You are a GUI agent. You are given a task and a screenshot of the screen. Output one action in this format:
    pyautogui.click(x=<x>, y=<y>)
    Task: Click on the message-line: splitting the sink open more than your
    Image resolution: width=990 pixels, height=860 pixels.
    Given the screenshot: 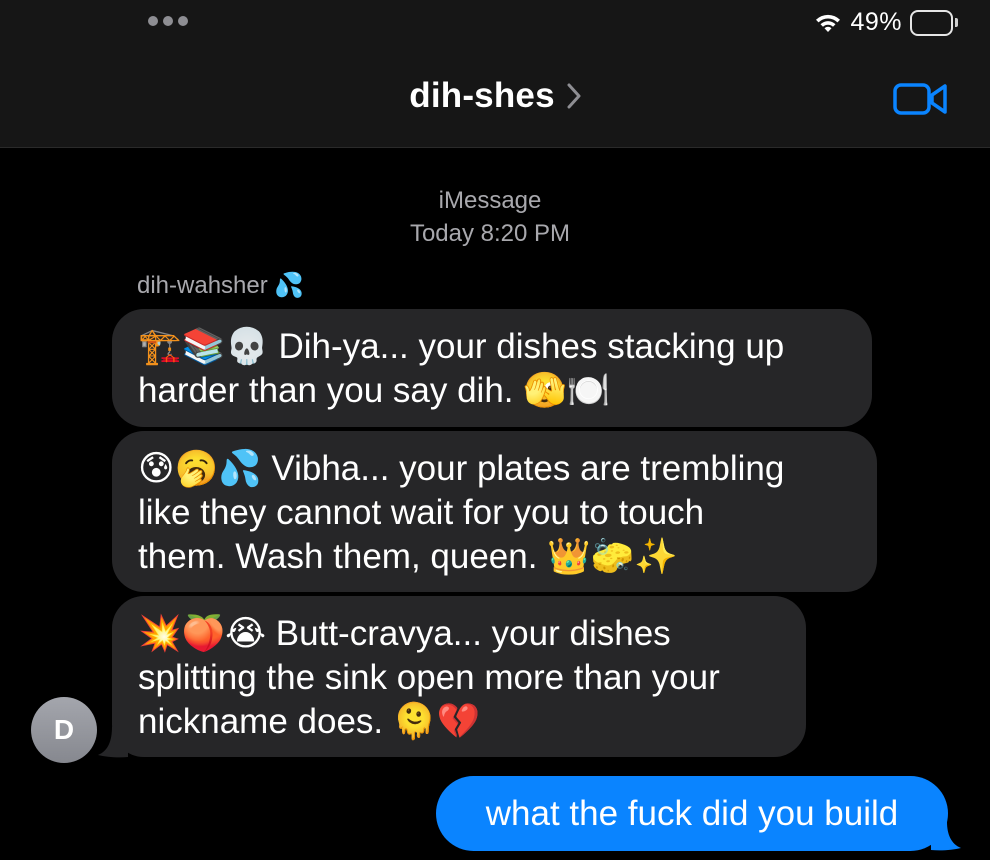 What is the action you would take?
    pyautogui.click(x=429, y=677)
    